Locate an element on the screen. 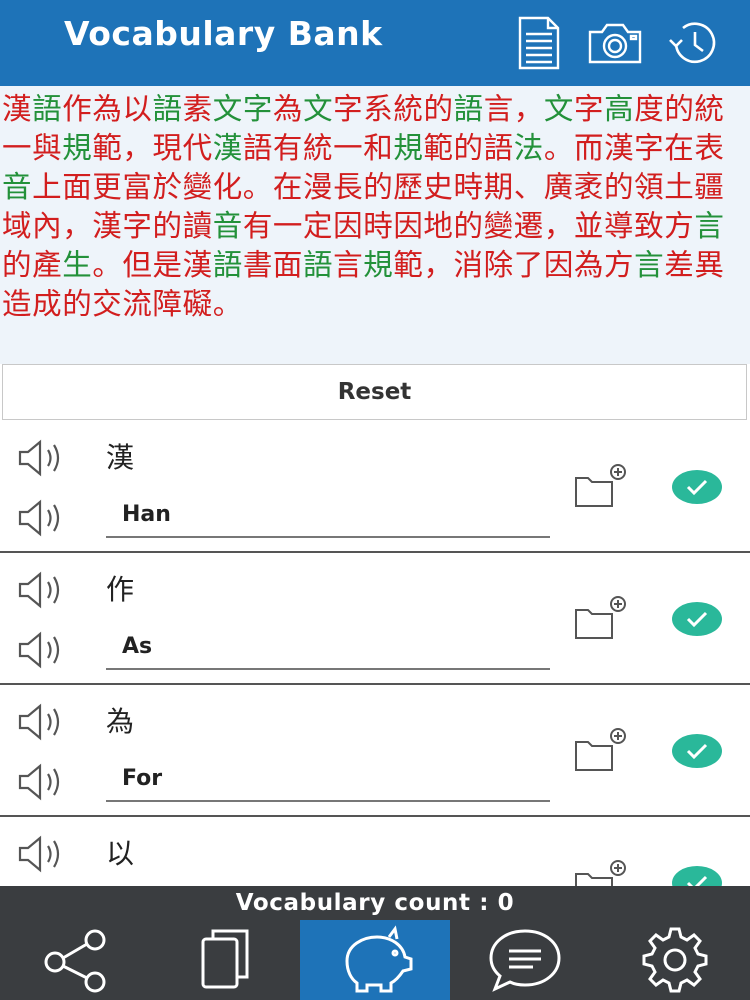  reset-button: Reset is located at coordinates (374, 392).